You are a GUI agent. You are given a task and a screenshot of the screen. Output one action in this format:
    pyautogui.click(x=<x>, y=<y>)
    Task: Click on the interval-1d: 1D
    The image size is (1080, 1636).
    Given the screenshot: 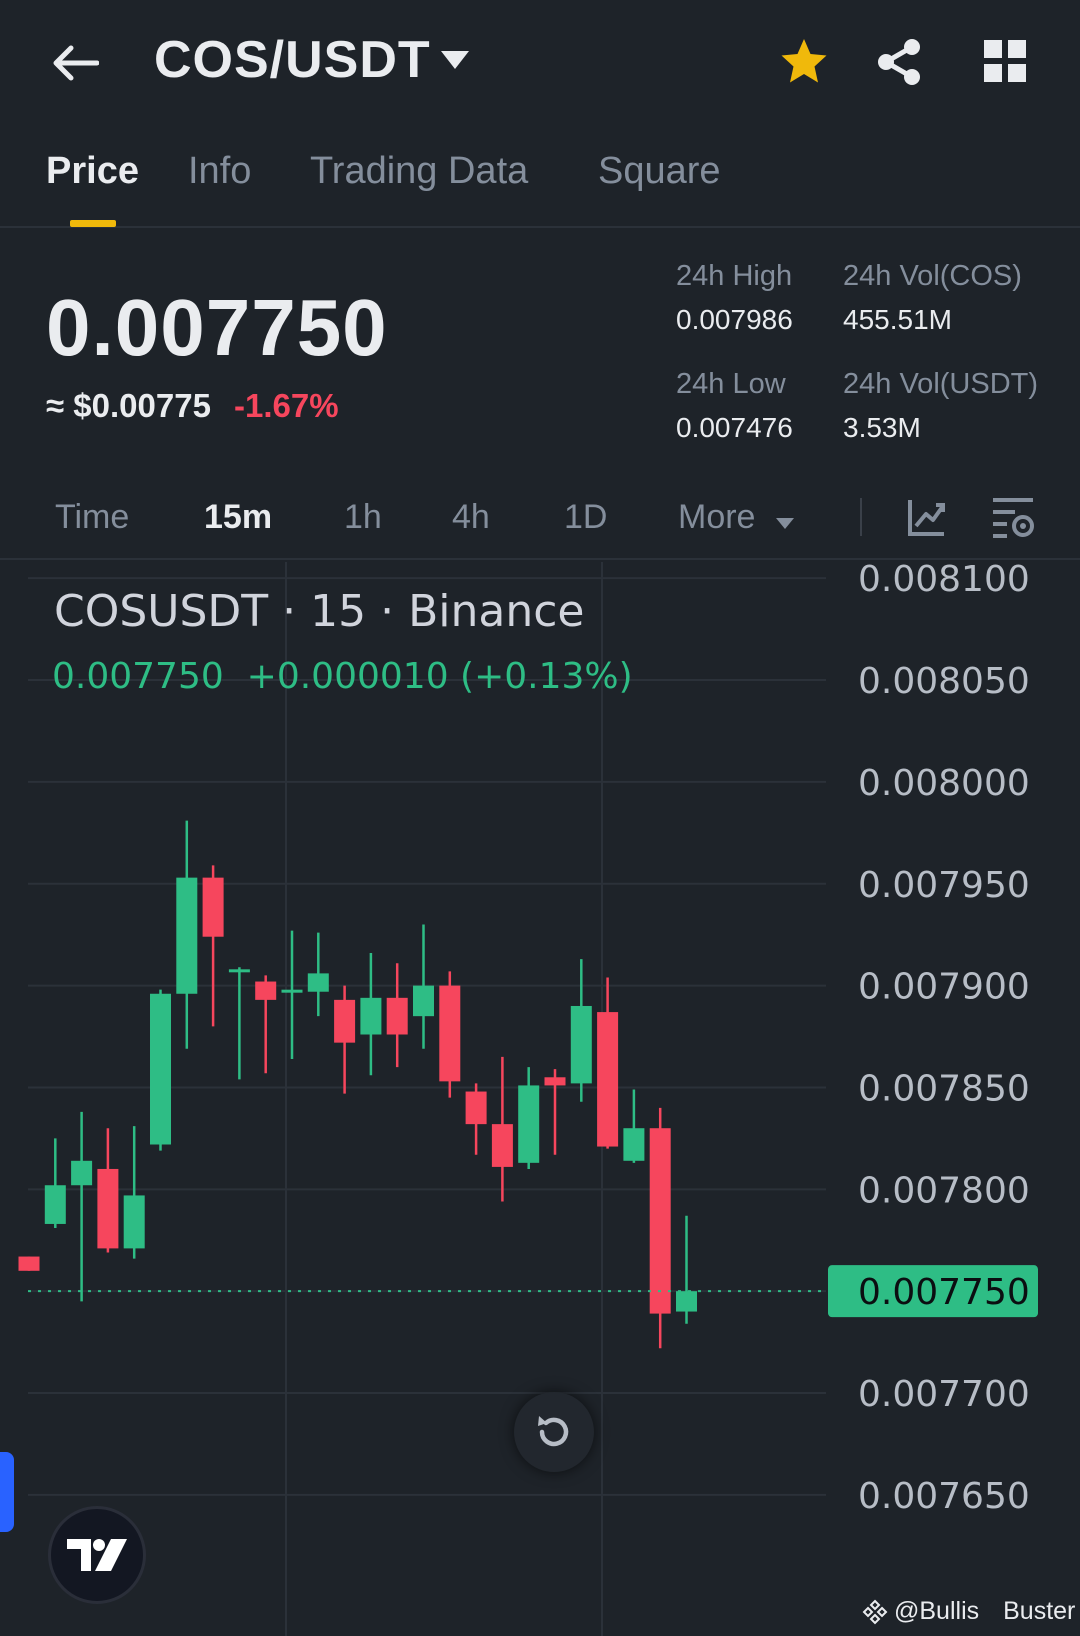 What is the action you would take?
    pyautogui.click(x=585, y=517)
    